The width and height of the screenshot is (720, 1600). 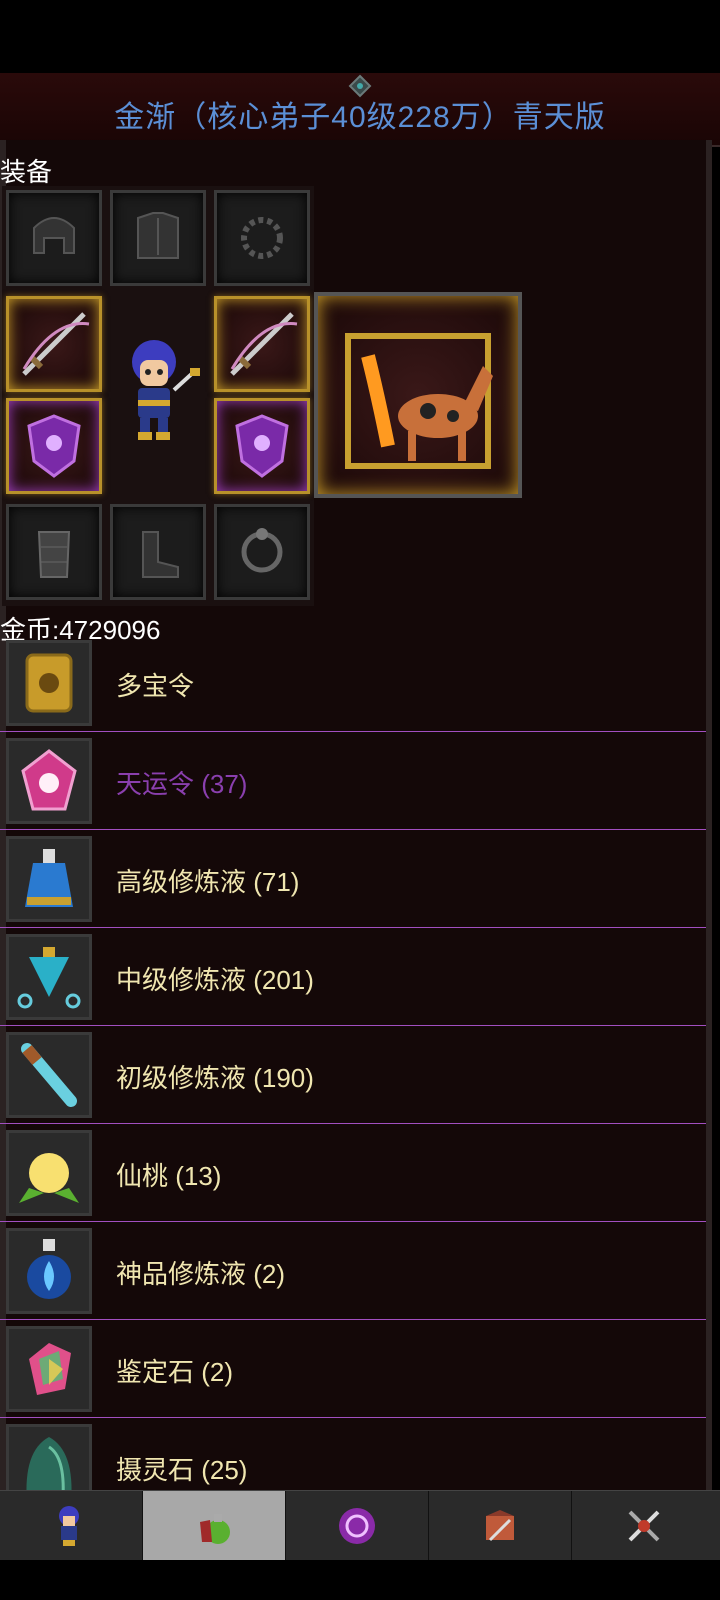 What do you see at coordinates (158, 395) in the screenshot?
I see `hero-avatar` at bounding box center [158, 395].